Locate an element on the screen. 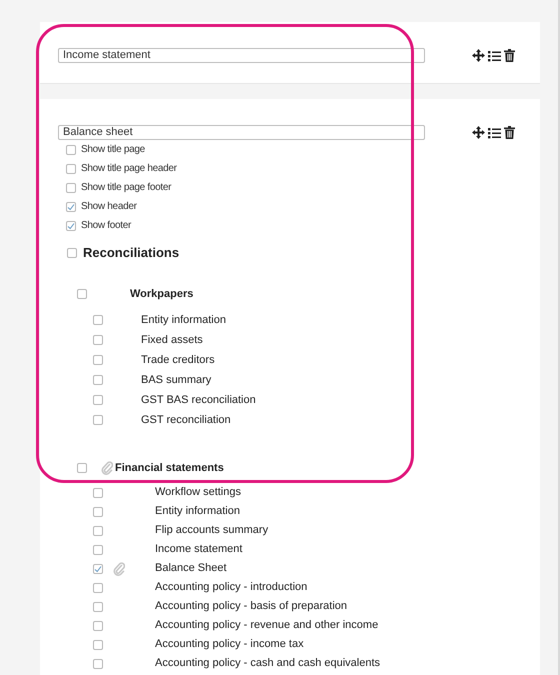 Image resolution: width=560 pixels, height=675 pixels. item-label: Income statement is located at coordinates (198, 550).